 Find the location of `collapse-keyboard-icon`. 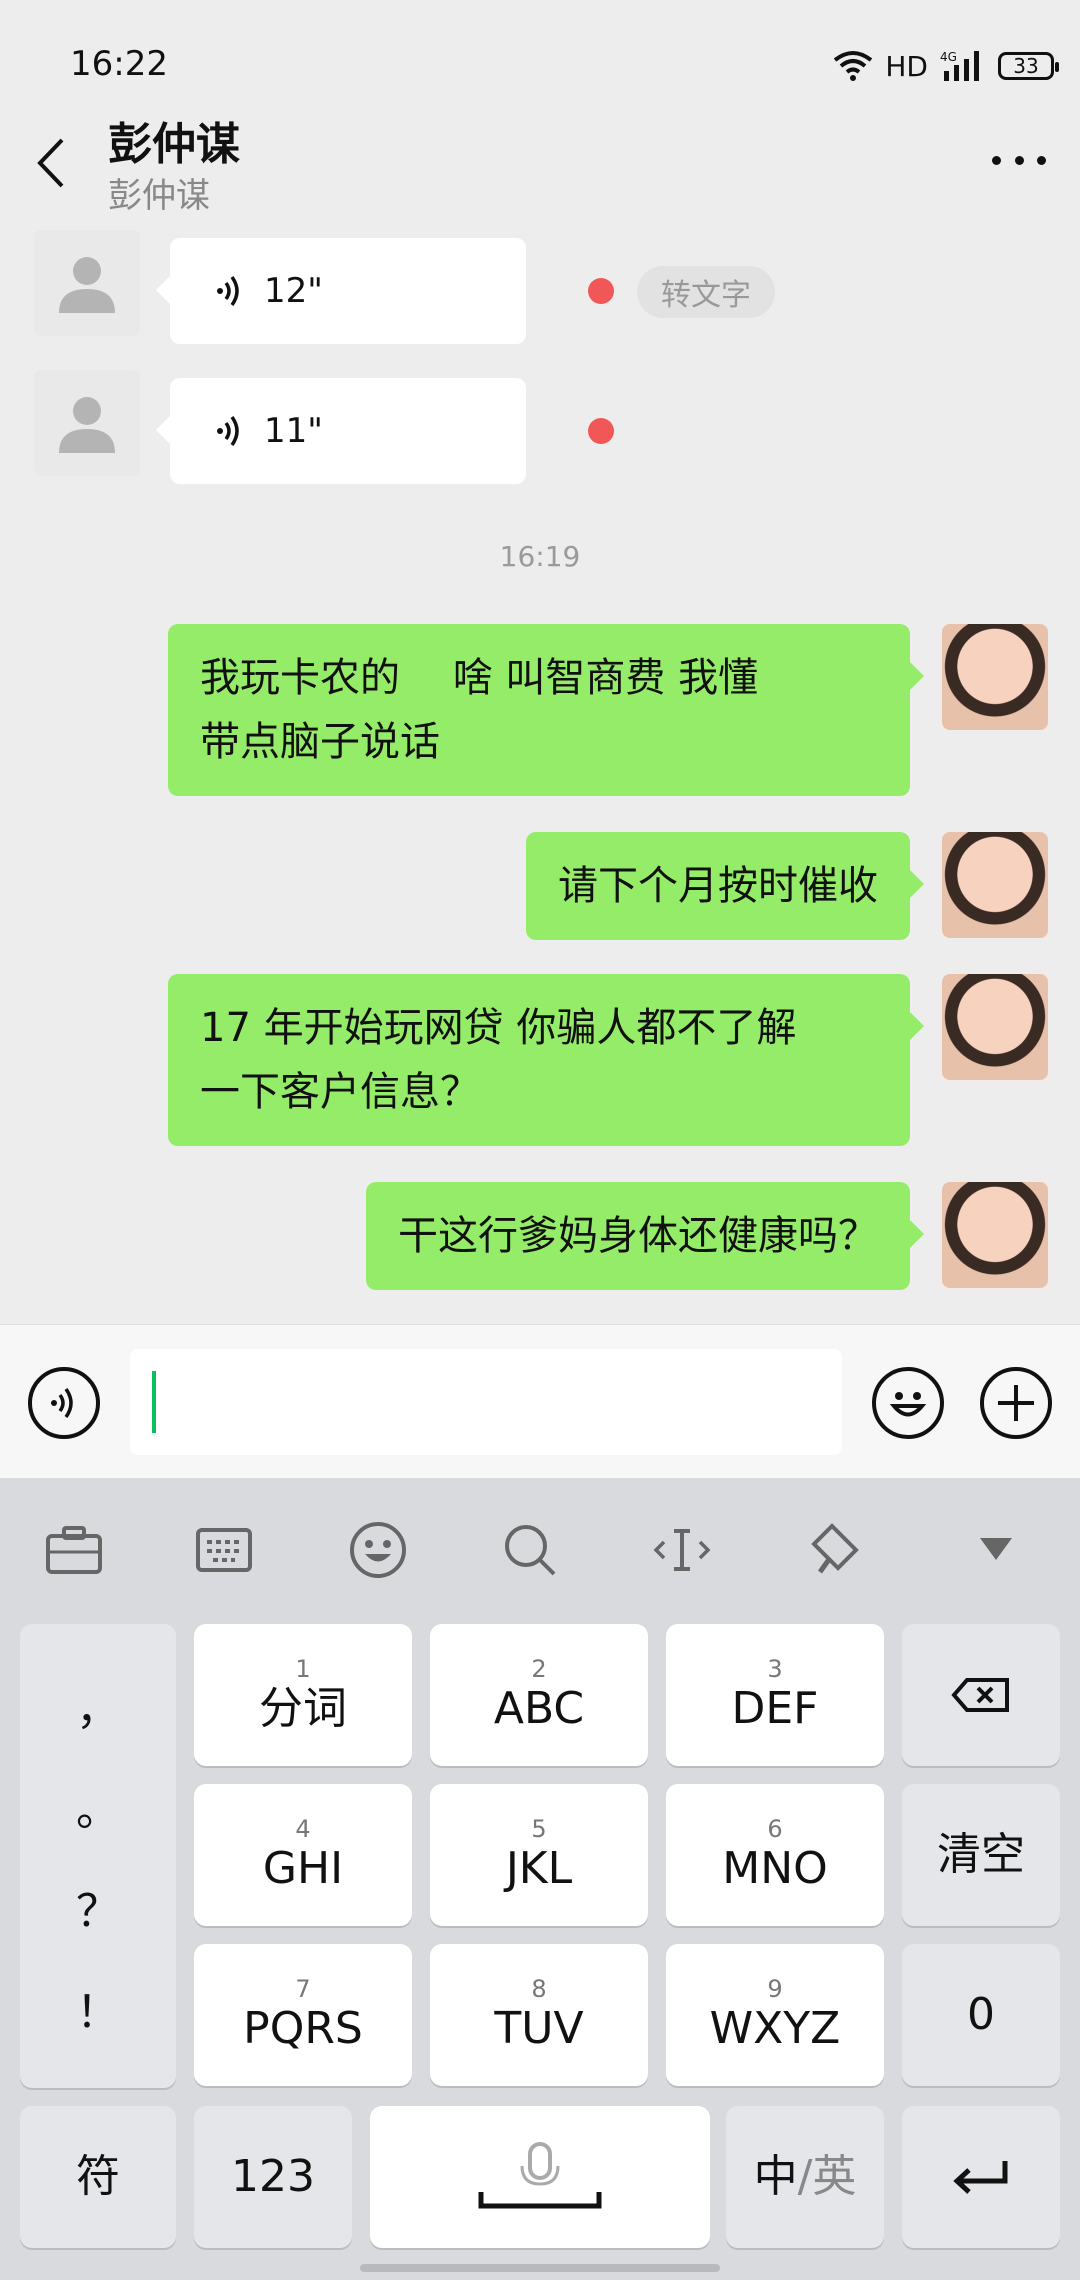

collapse-keyboard-icon is located at coordinates (996, 1550).